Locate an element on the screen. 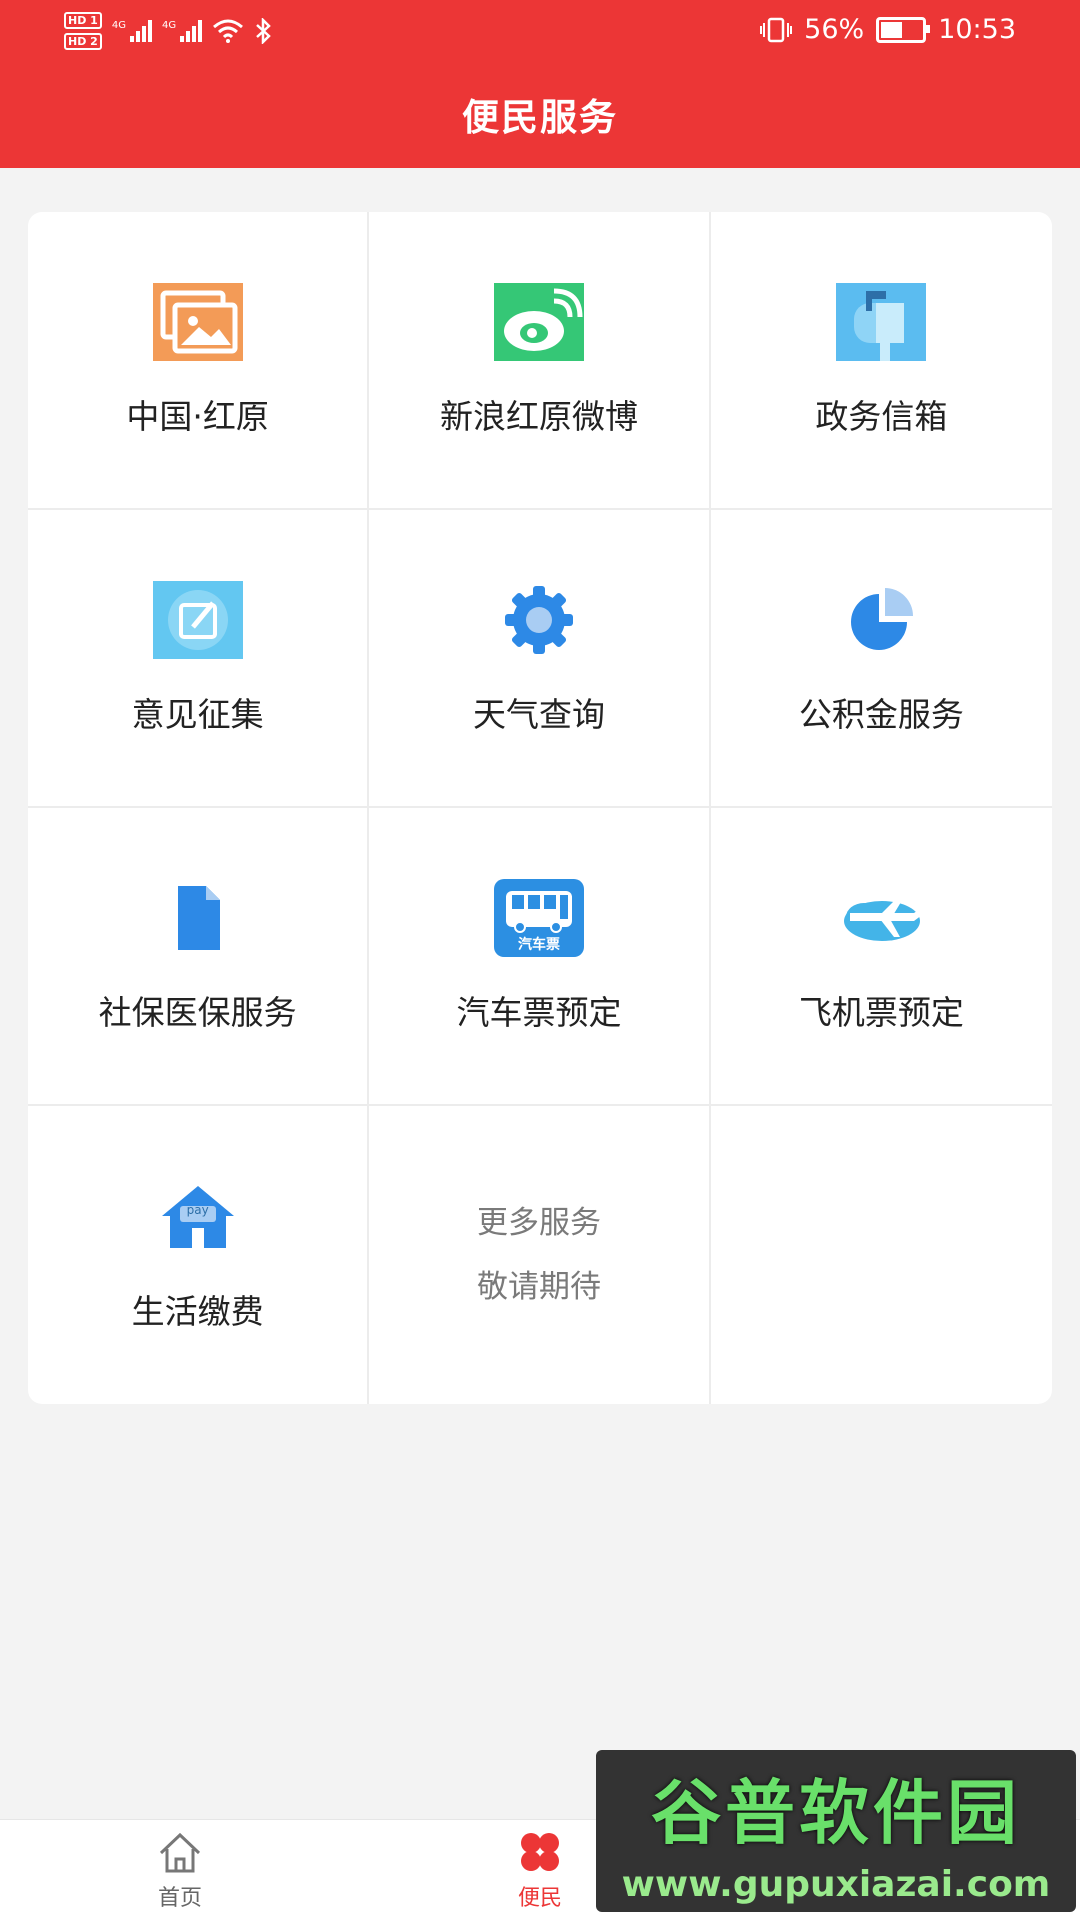 This screenshot has height=1920, width=1080. tab-home: 首页 is located at coordinates (180, 1870).